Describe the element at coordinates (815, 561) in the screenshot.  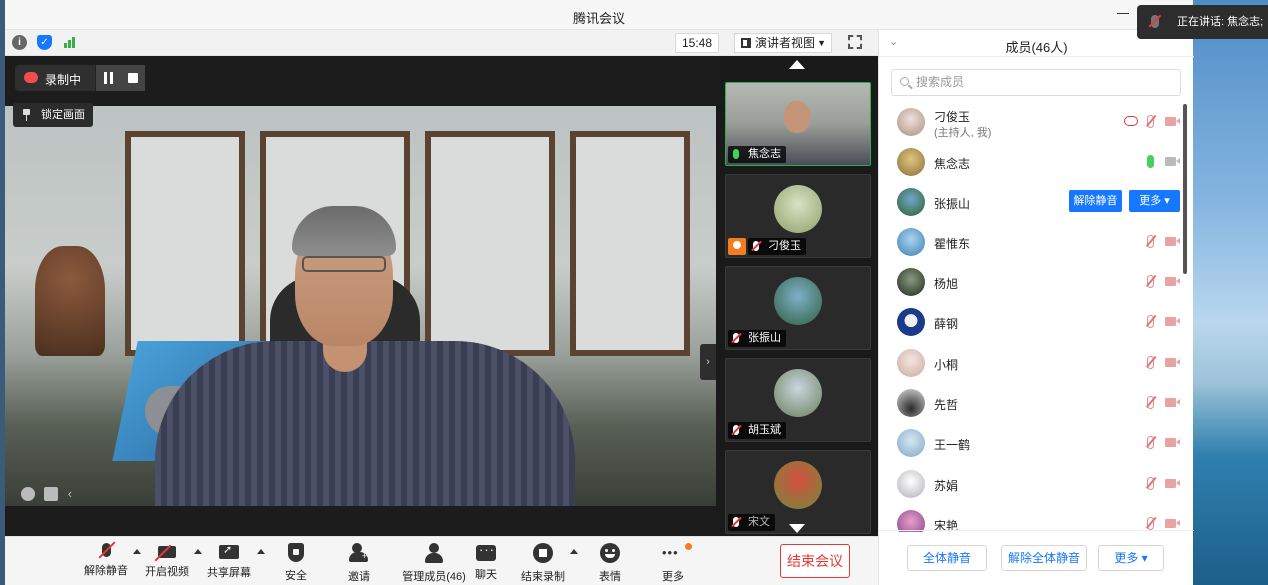
I see `end-meeting-button: 结束会议` at that location.